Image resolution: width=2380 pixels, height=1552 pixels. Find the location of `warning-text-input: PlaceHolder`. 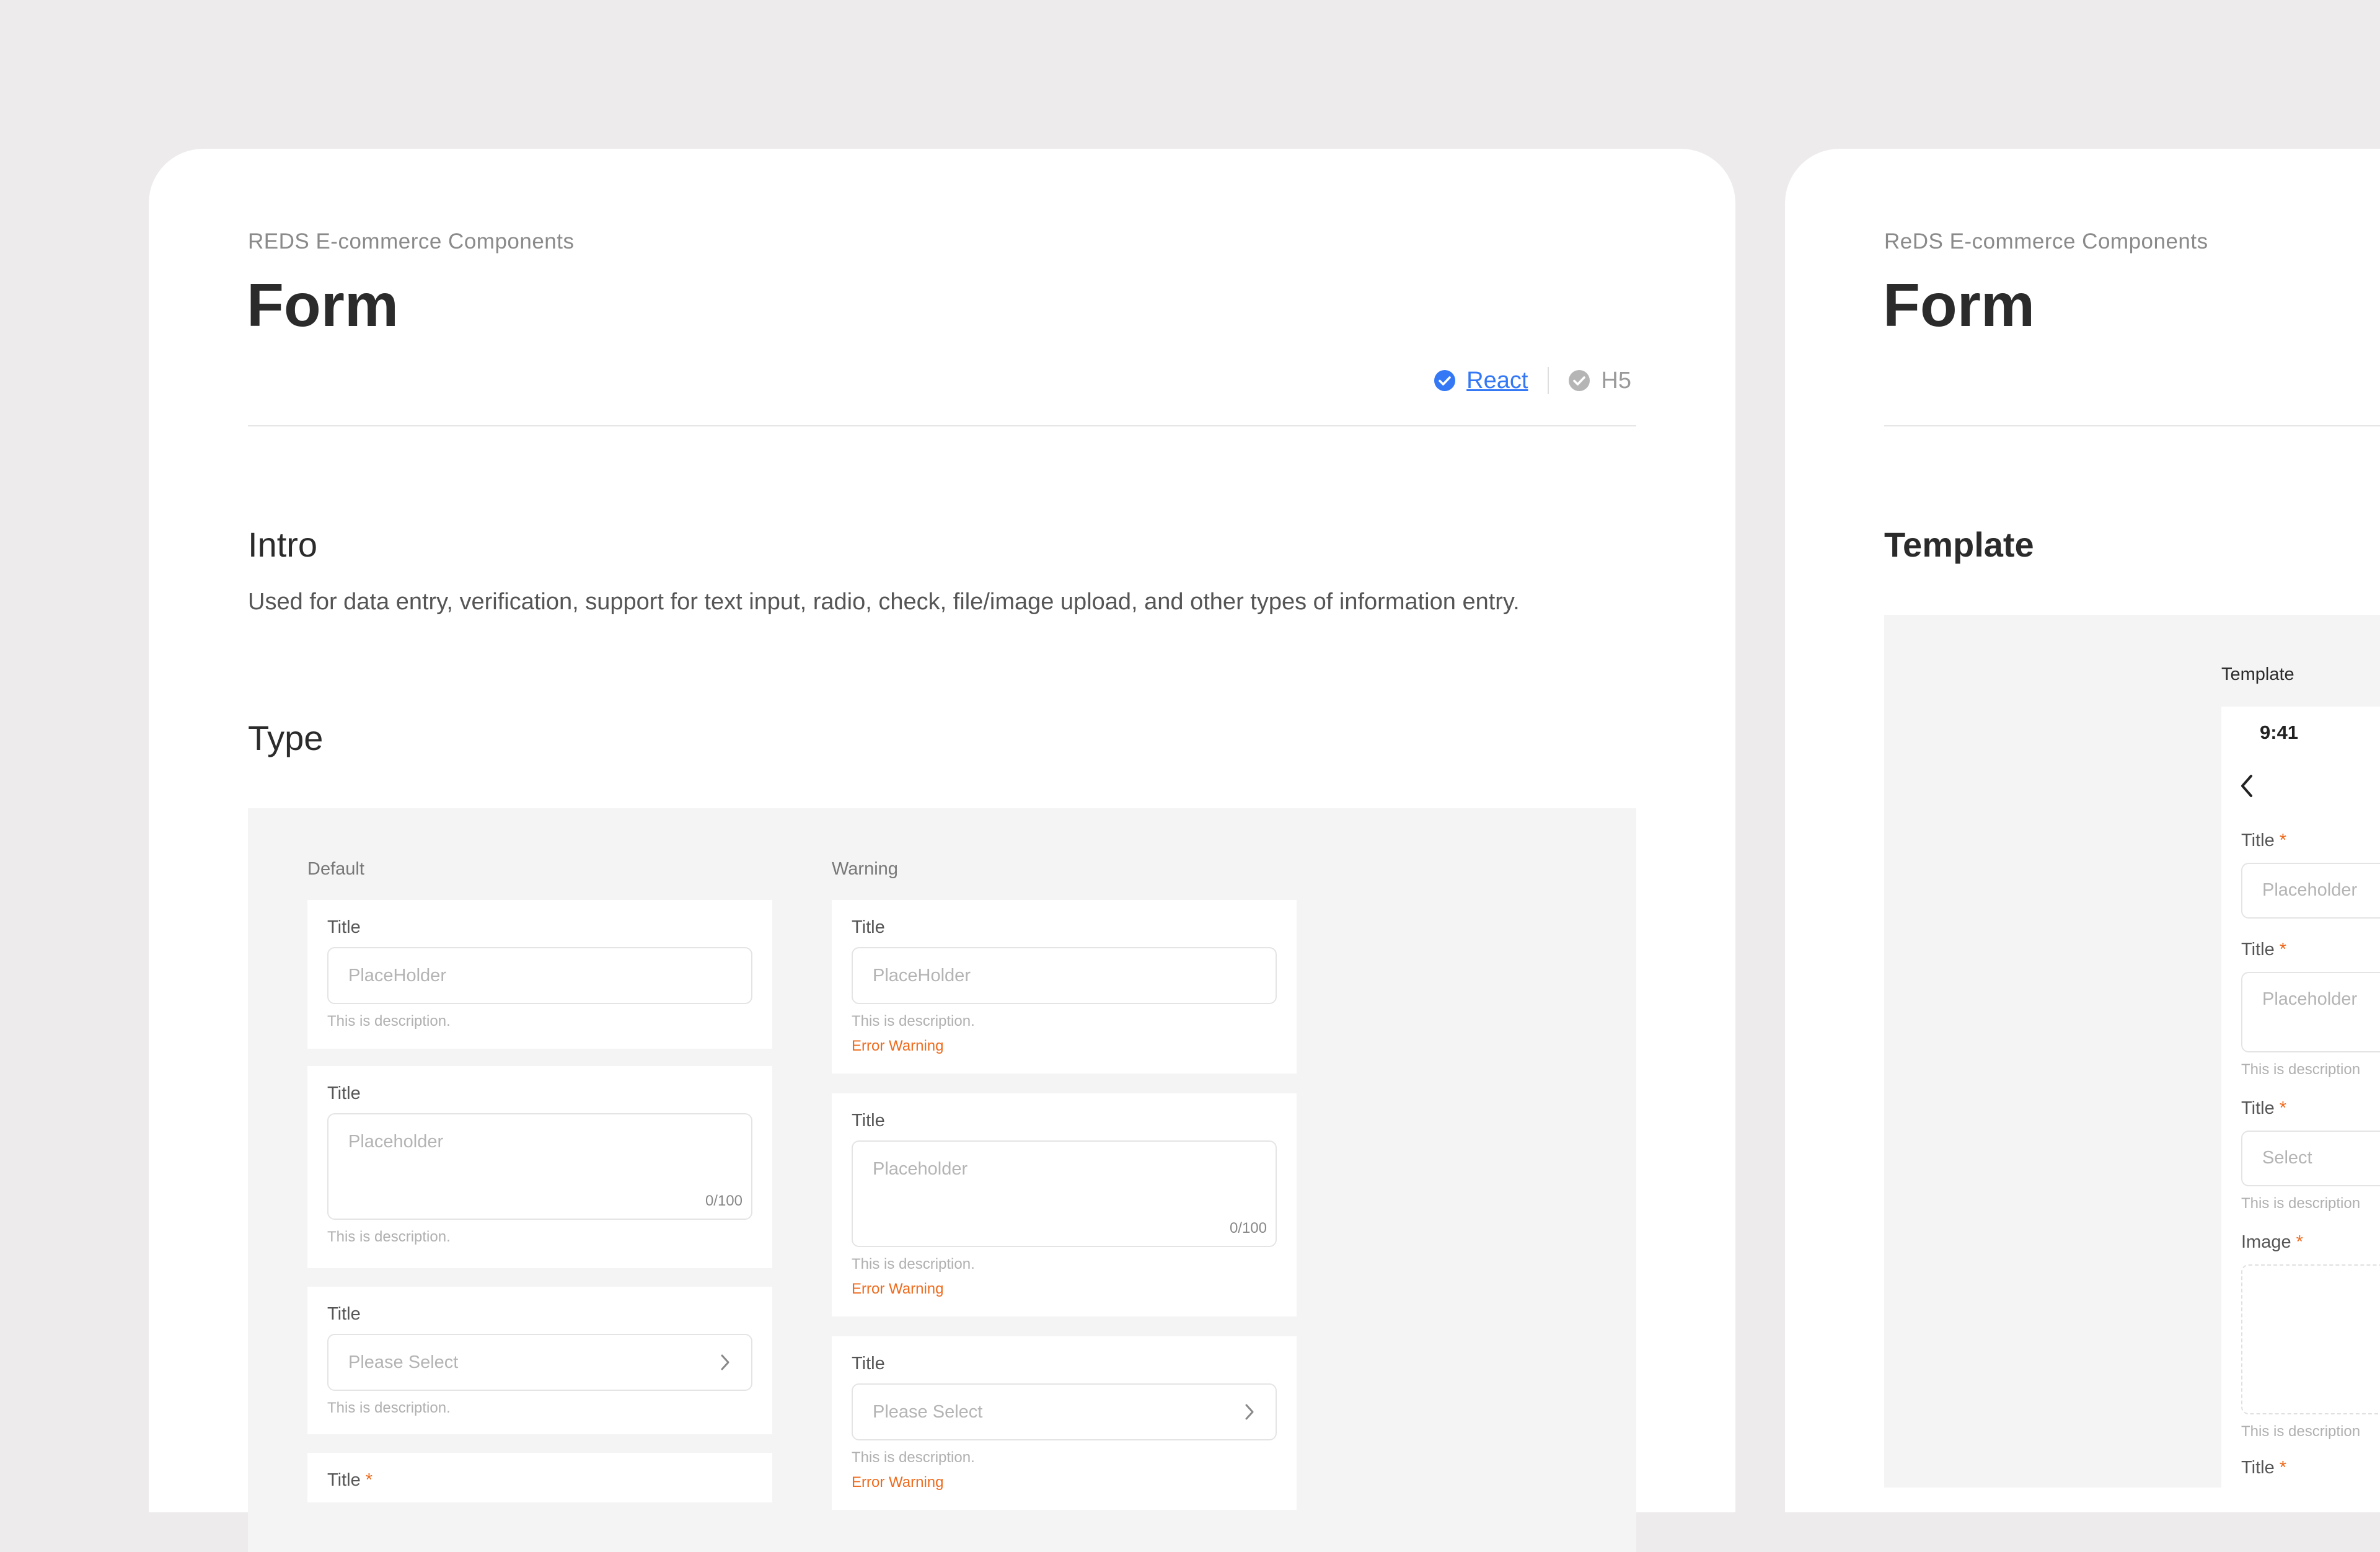

warning-text-input: PlaceHolder is located at coordinates (1064, 975).